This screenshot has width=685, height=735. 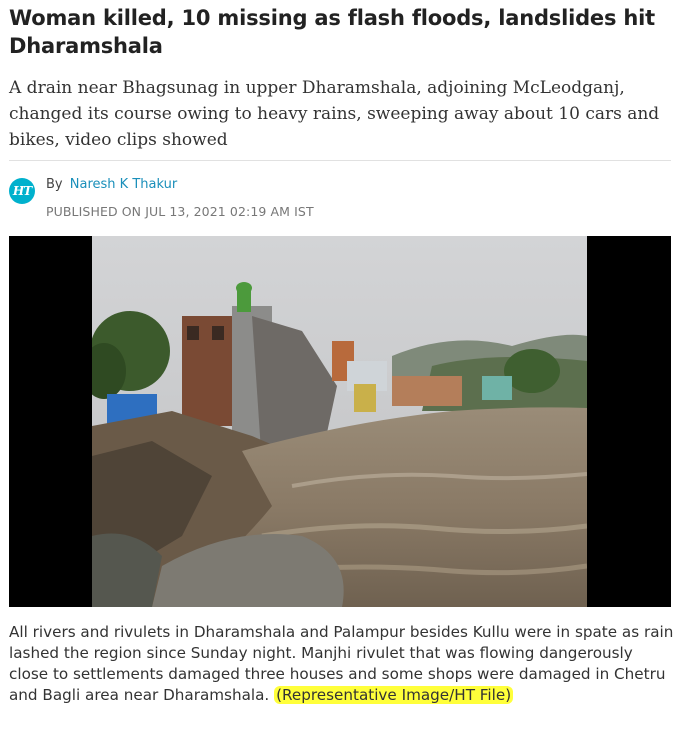 What do you see at coordinates (123, 184) in the screenshot?
I see `author-link: Naresh K Thakur` at bounding box center [123, 184].